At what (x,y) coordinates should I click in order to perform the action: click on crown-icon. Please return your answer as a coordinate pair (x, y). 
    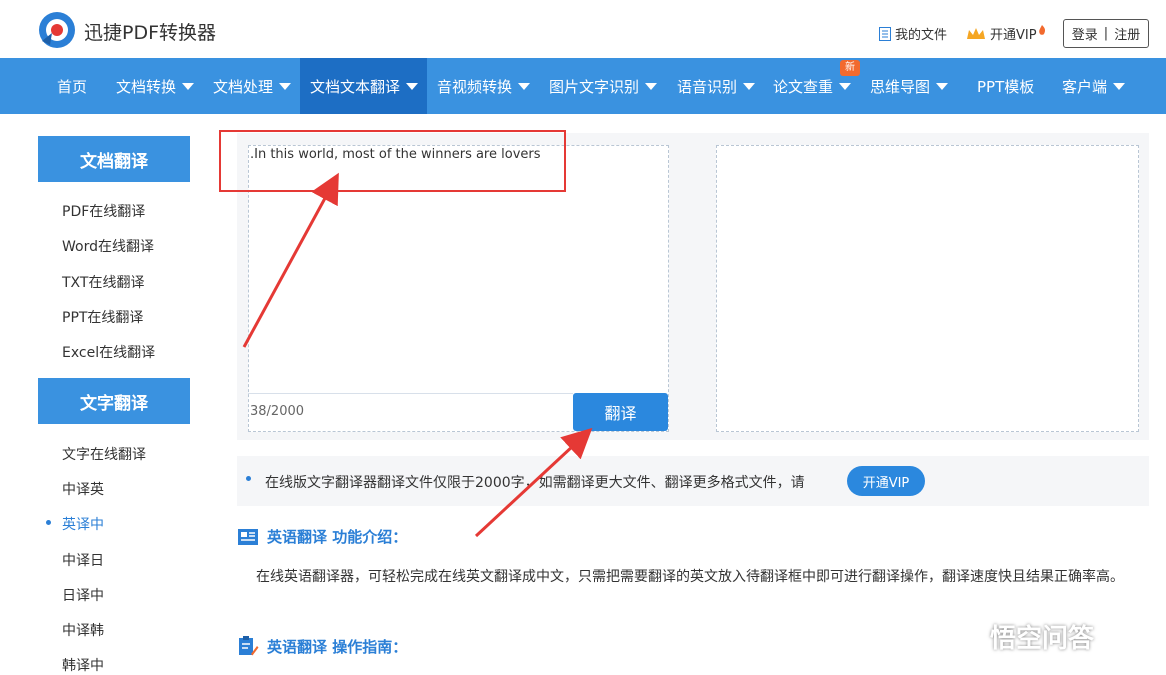
    Looking at the image, I should click on (976, 33).